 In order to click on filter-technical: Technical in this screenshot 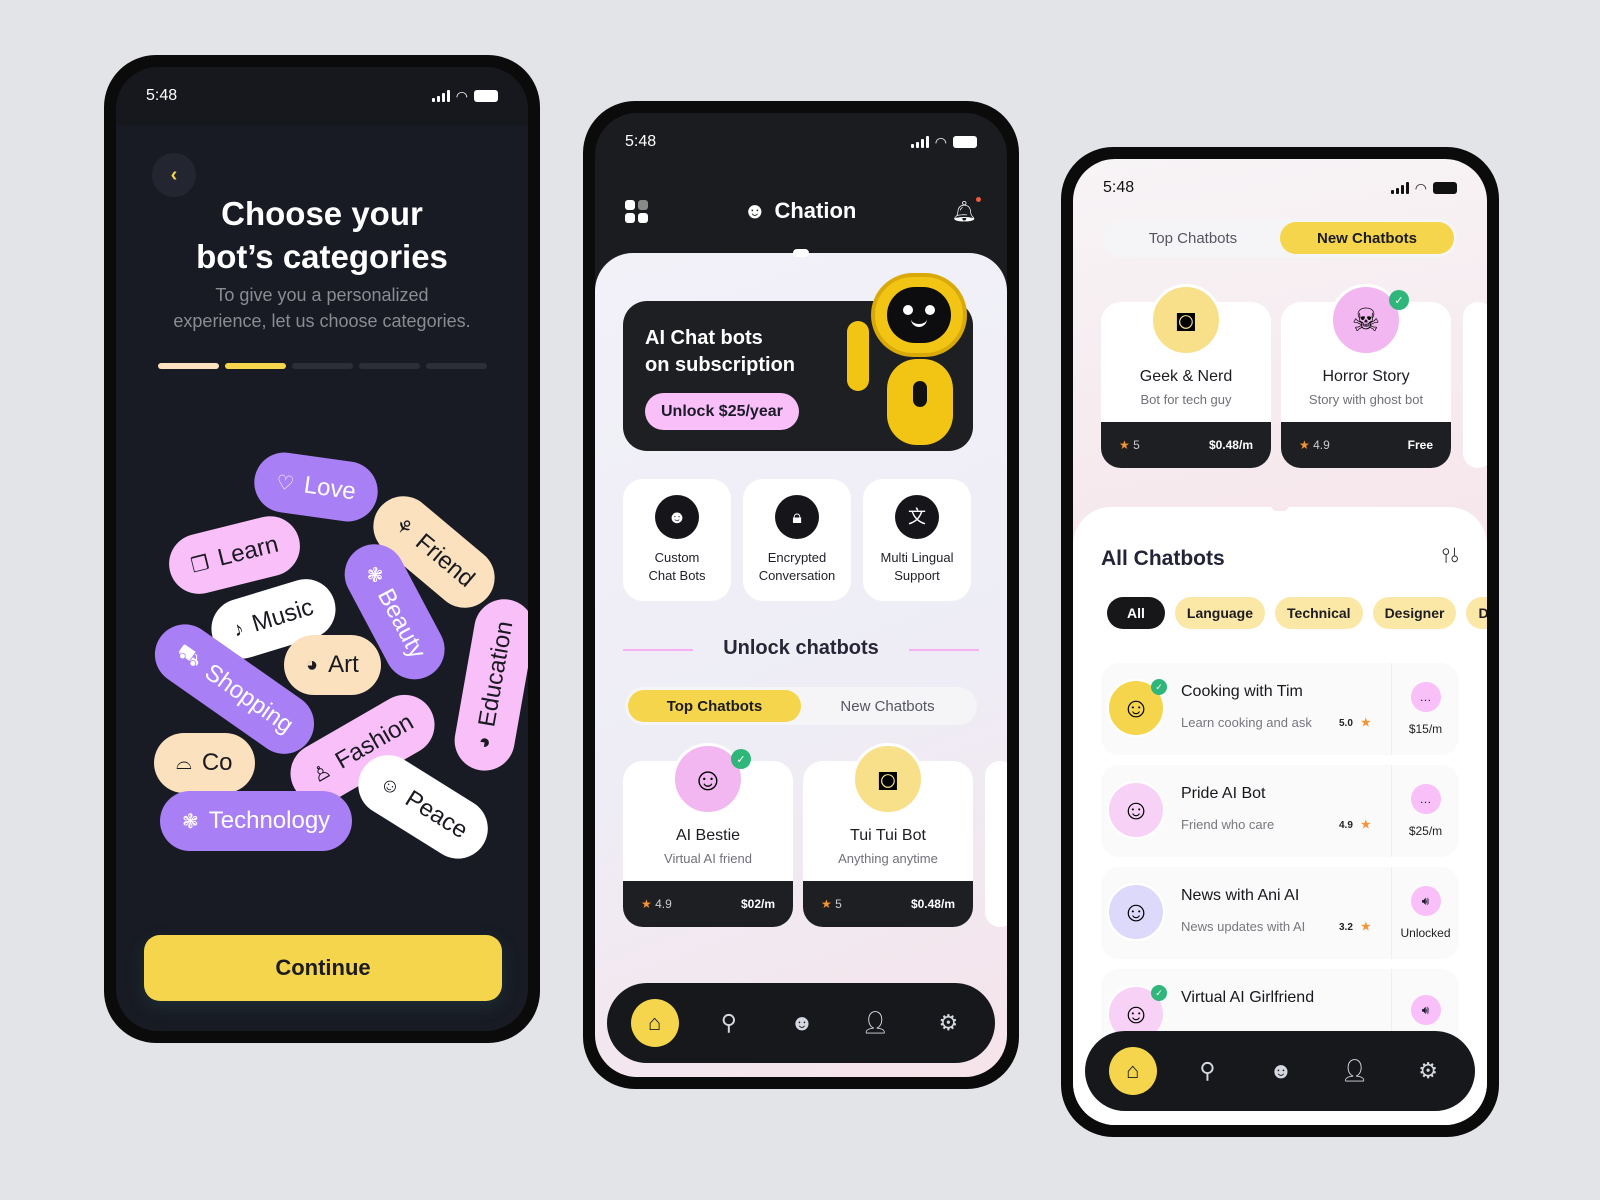, I will do `click(1319, 613)`.